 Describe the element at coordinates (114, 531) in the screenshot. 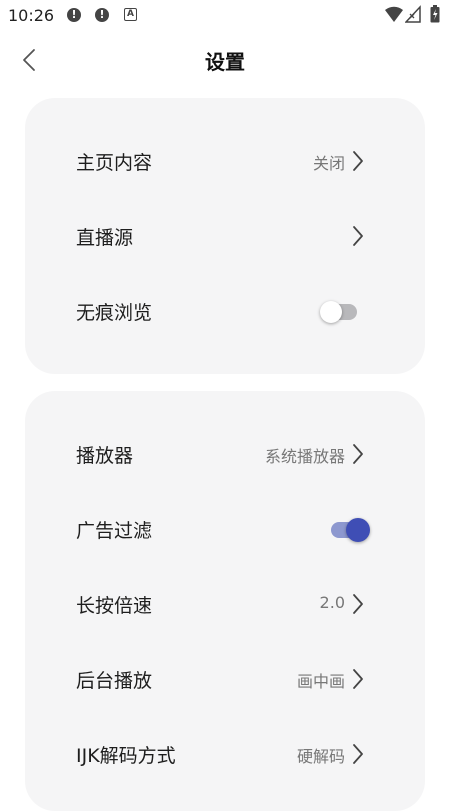

I see `setting-label: 广告过滤` at that location.